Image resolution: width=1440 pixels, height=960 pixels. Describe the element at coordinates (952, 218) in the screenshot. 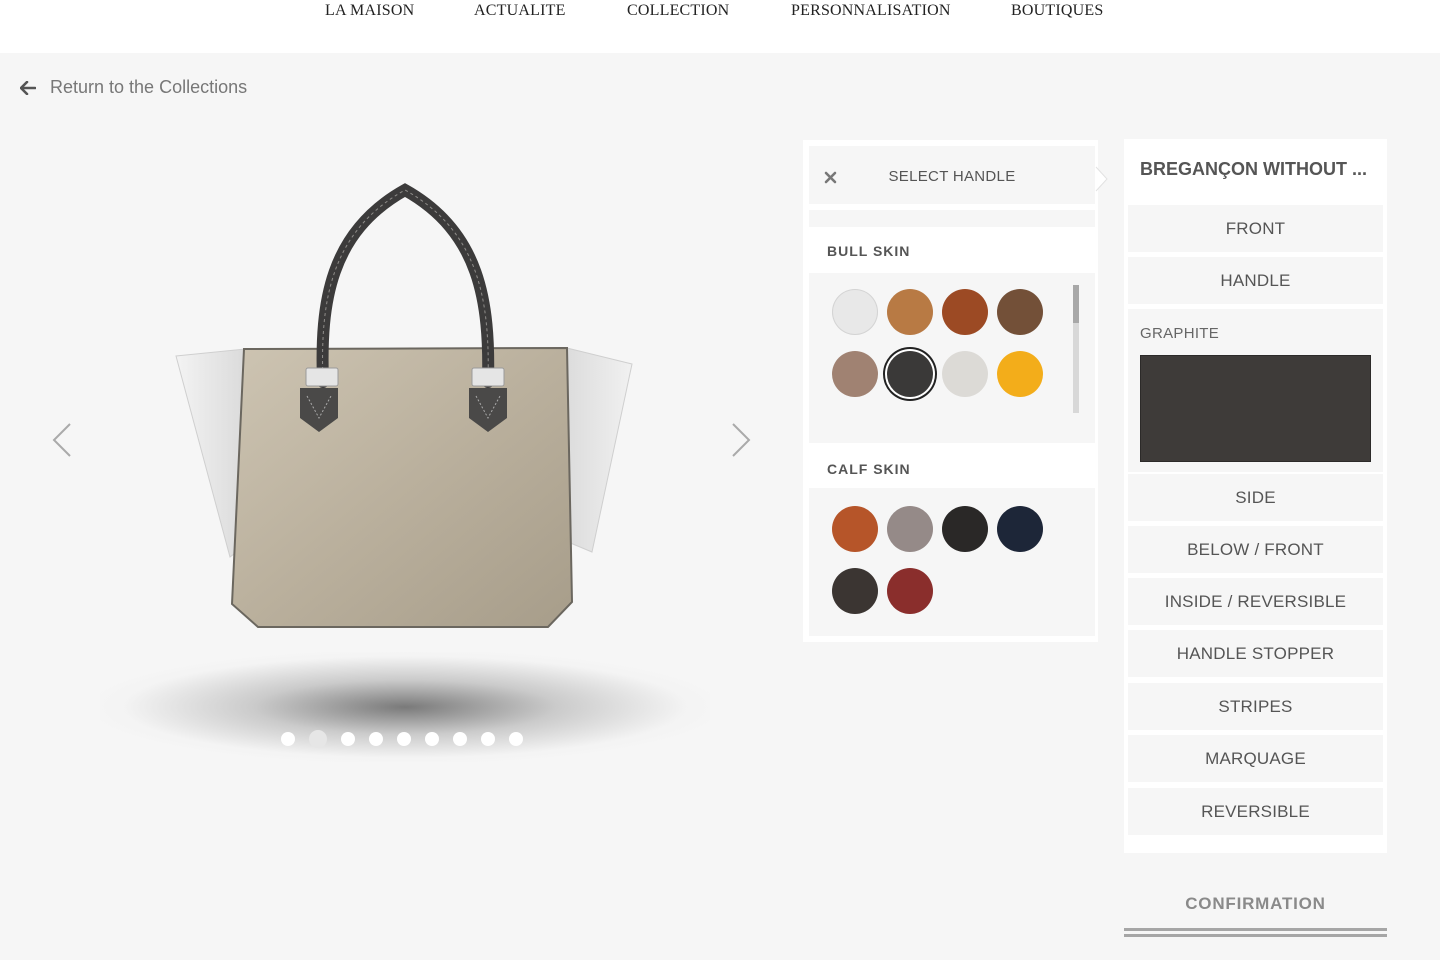

I see `selector-spacer` at that location.